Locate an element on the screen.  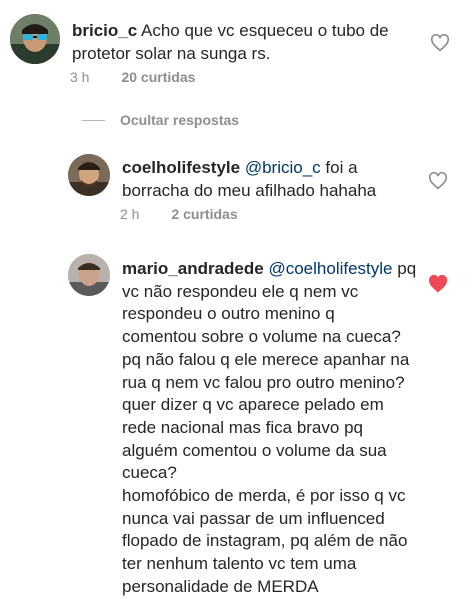
comment-time: 3 h is located at coordinates (80, 77).